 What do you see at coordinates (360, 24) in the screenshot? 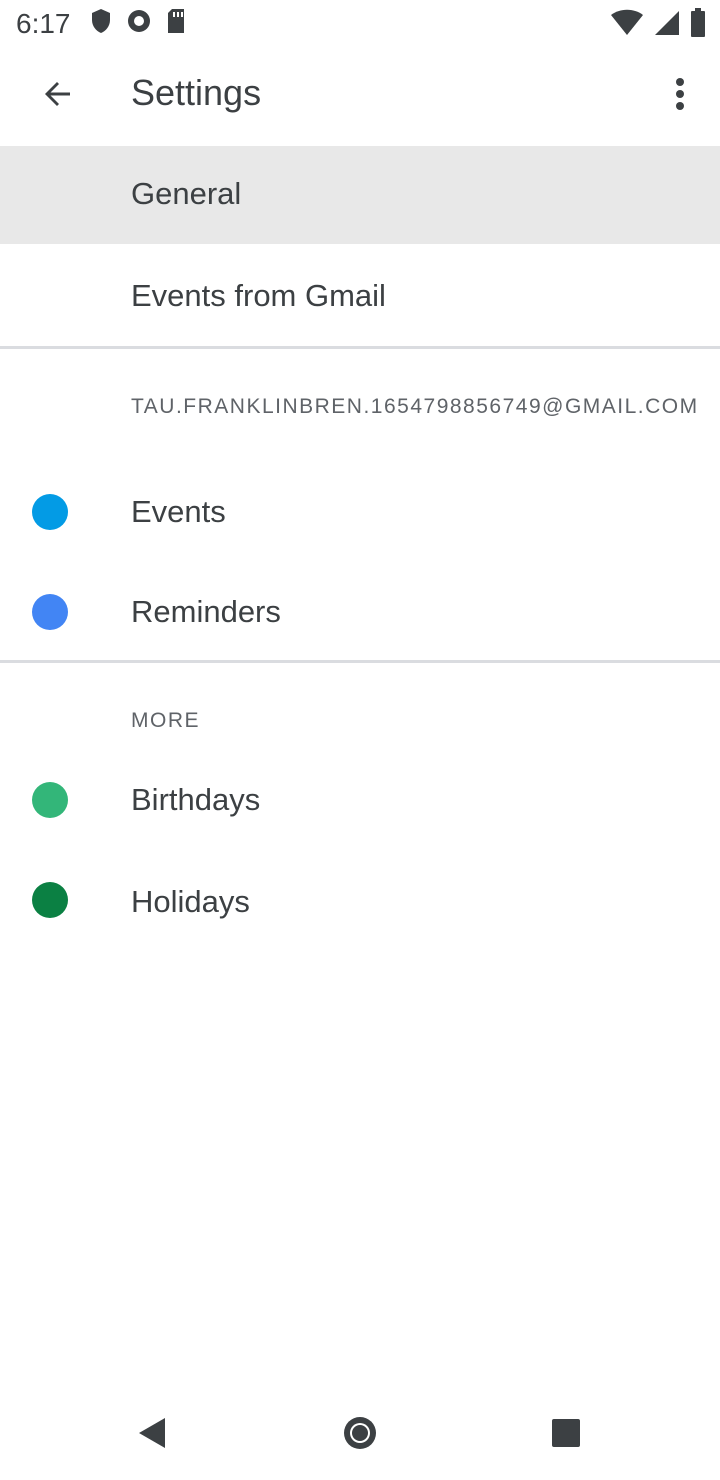
I see `status-bar: 6:17` at bounding box center [360, 24].